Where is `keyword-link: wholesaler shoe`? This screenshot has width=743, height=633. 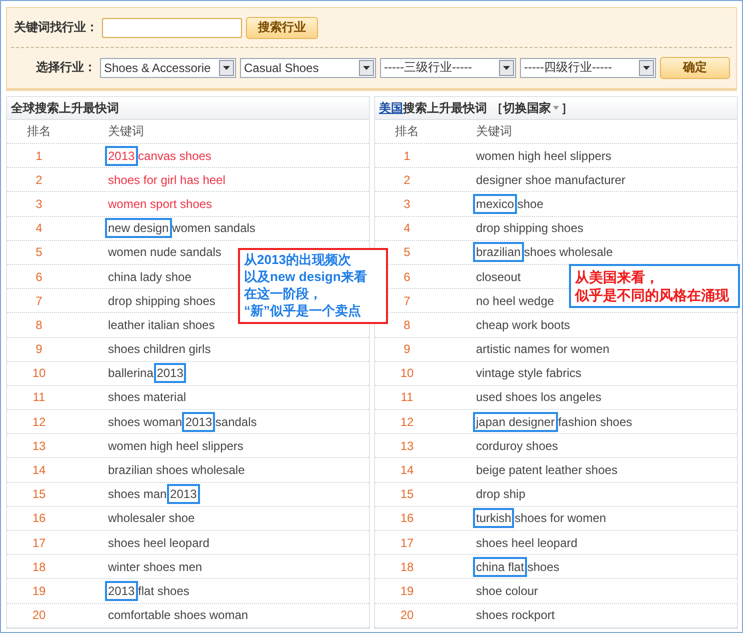 keyword-link: wholesaler shoe is located at coordinates (151, 518).